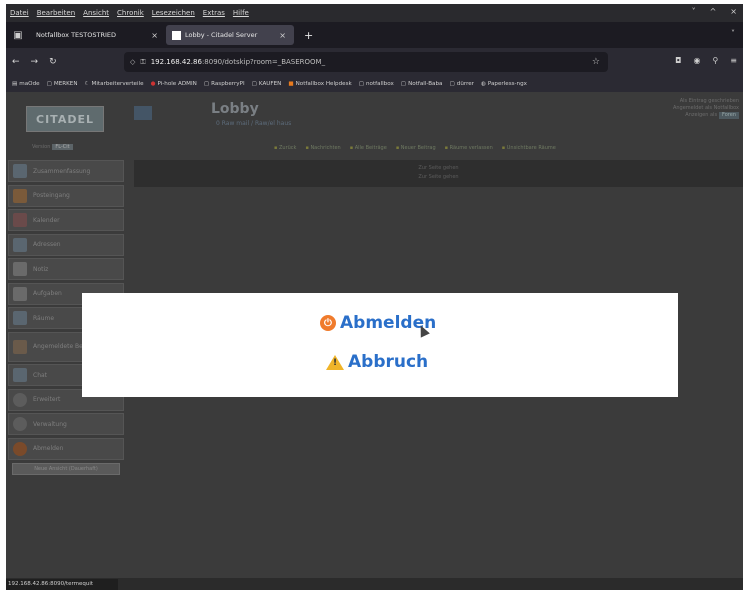 This screenshot has height=591, width=749. Describe the element at coordinates (263, 62) in the screenshot. I see `url-path: :8090/dotskip?room=_BASEROOM_` at that location.